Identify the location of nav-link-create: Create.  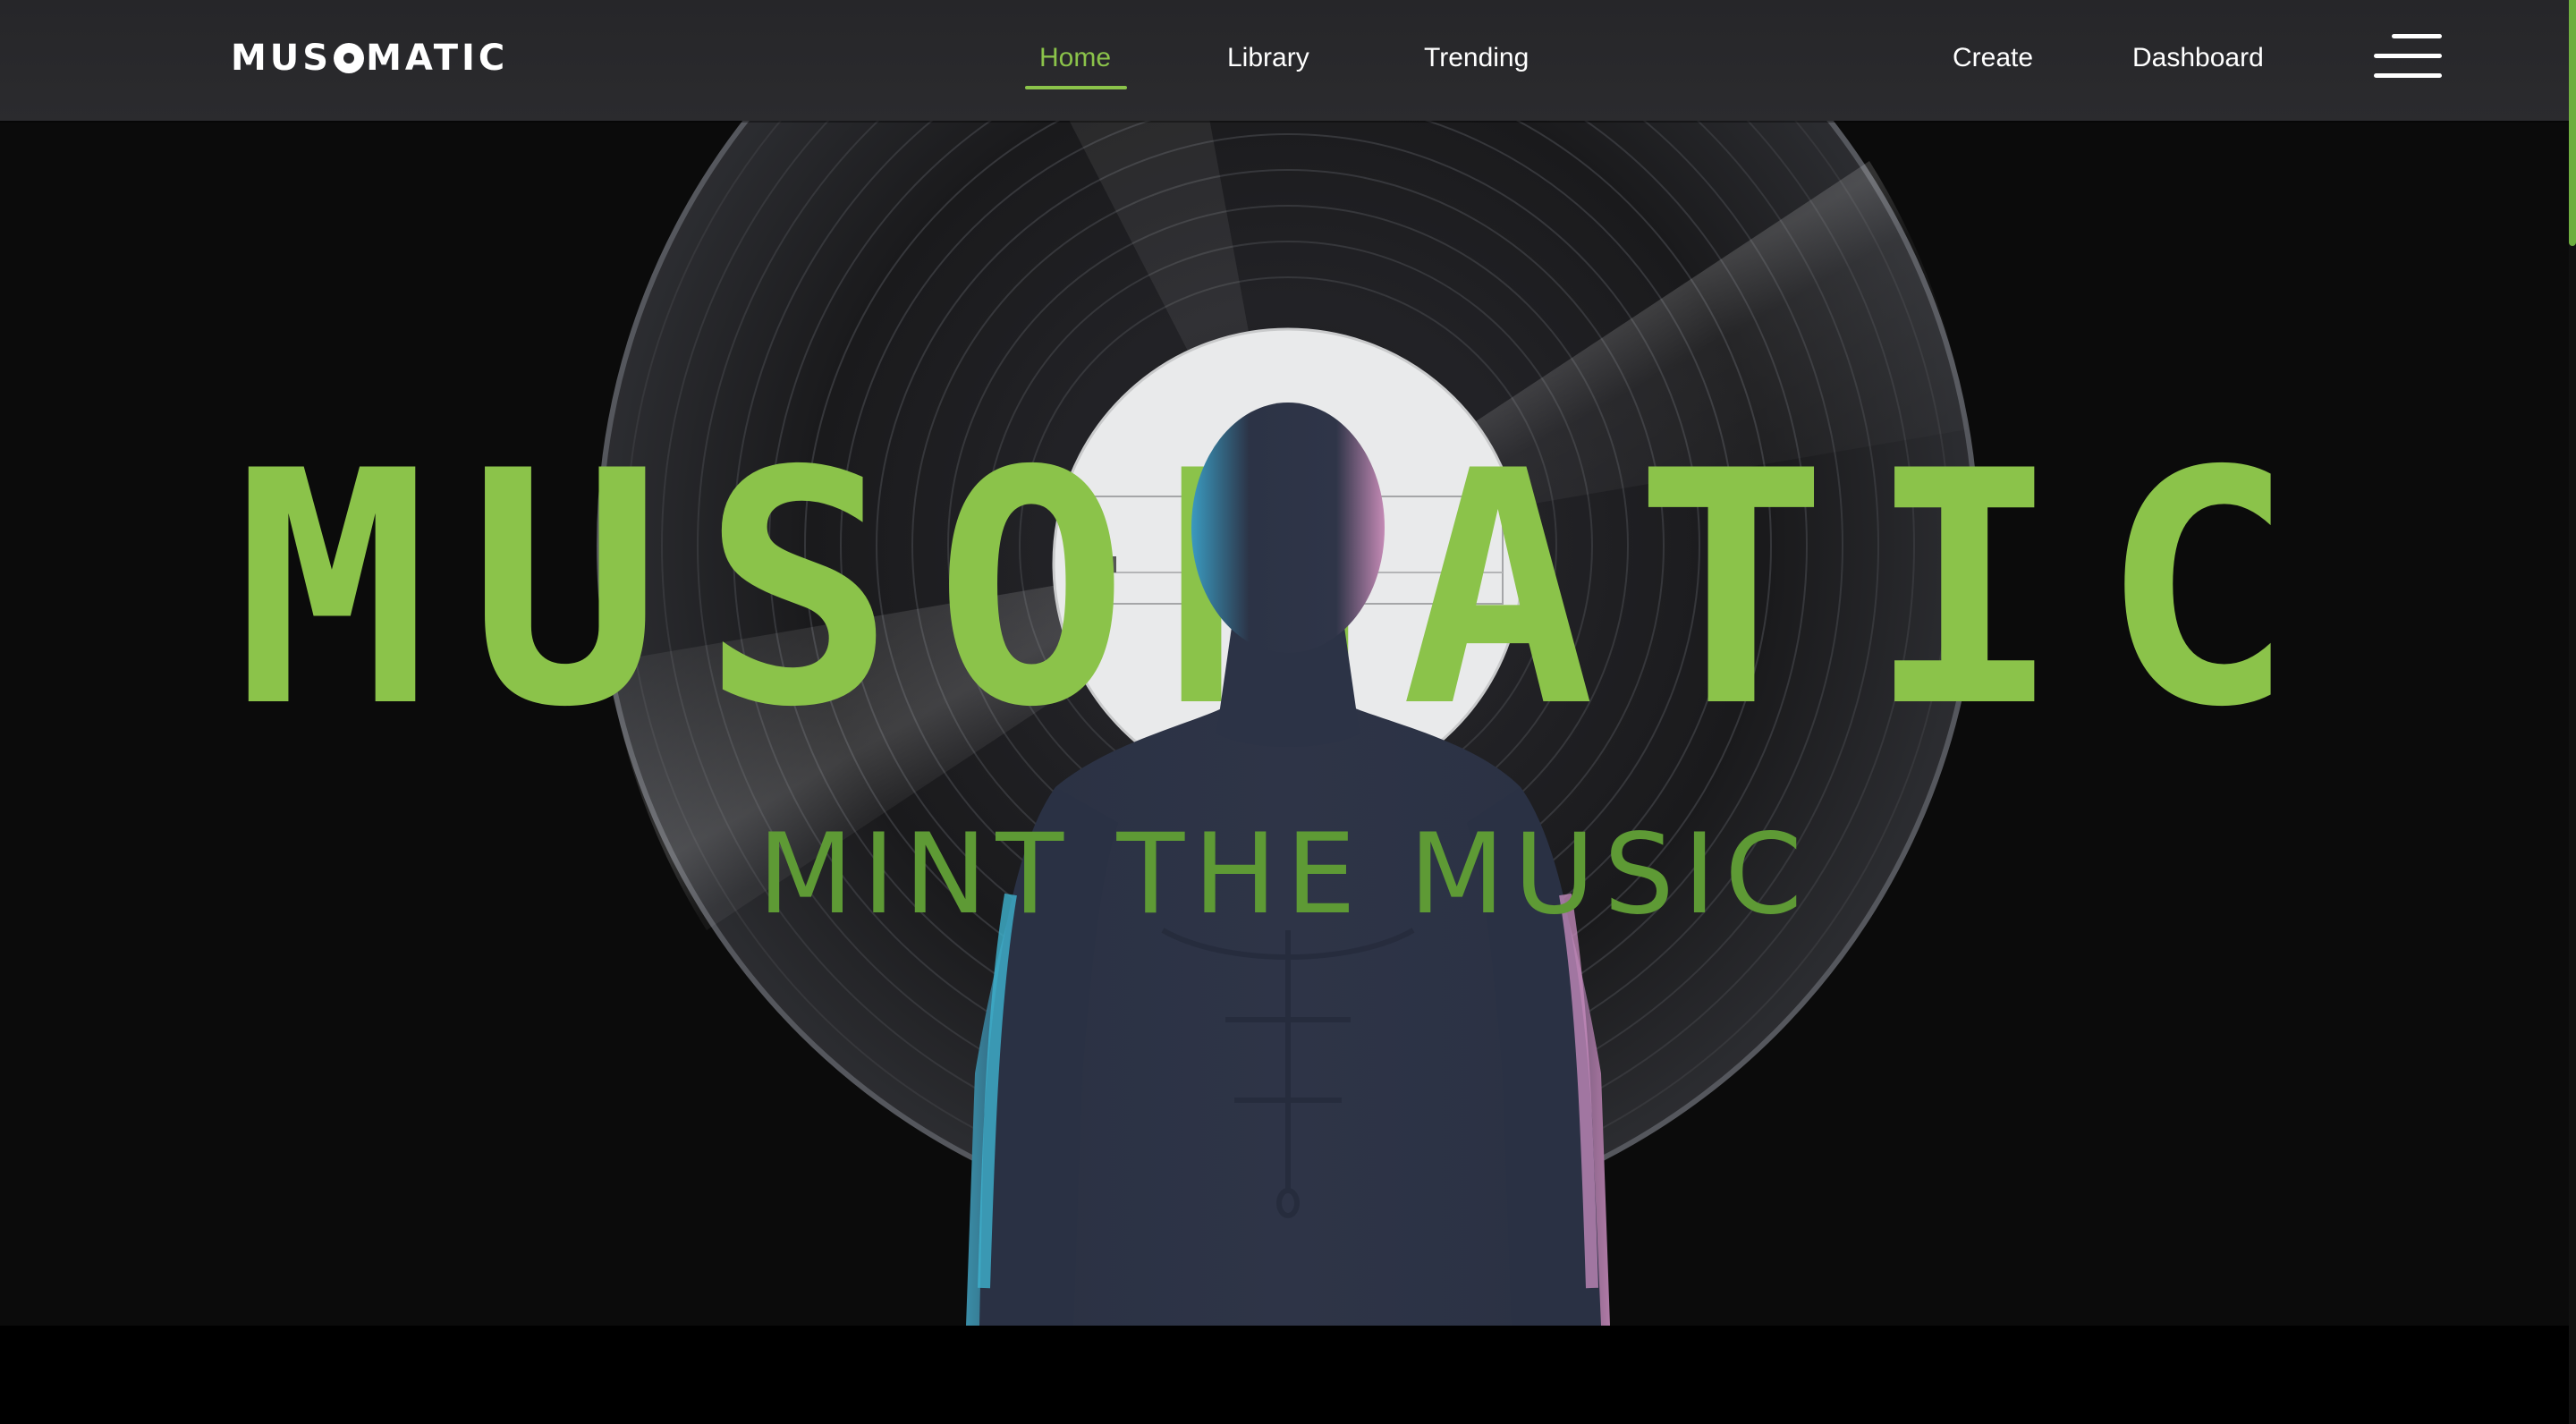
(1993, 58).